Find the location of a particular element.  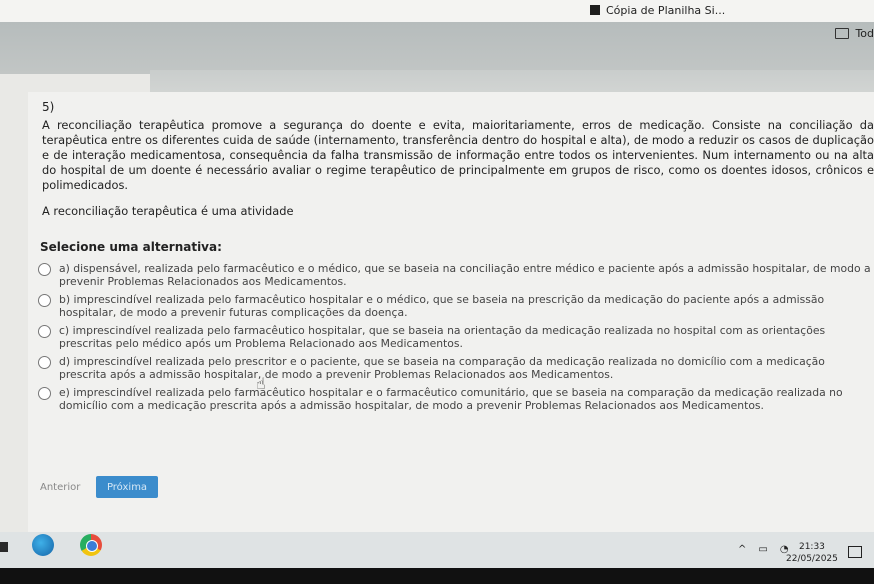

hand-cursor-icon: ☝ is located at coordinates (261, 383).